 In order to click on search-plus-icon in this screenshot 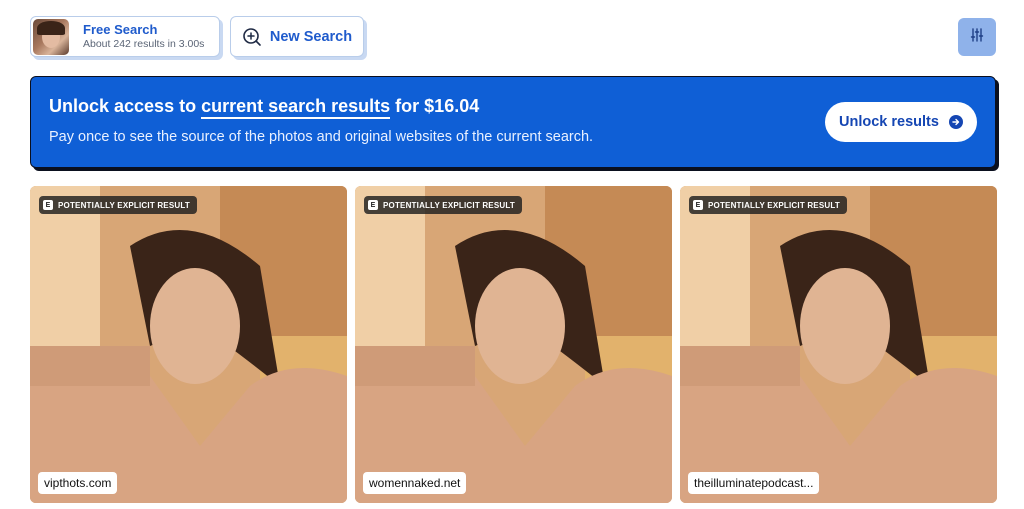, I will do `click(252, 37)`.